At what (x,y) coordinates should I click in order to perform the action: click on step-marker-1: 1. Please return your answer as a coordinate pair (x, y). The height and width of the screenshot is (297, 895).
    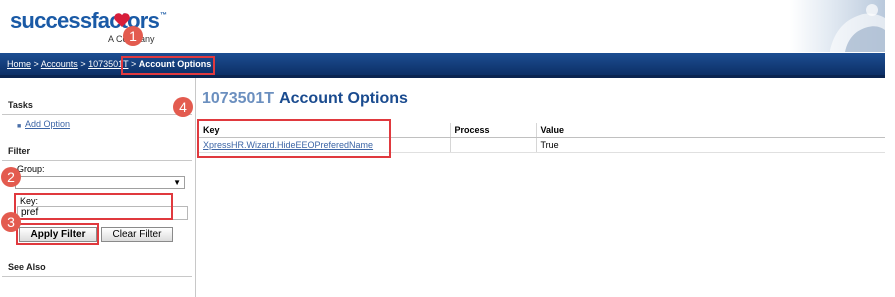
    Looking at the image, I should click on (133, 36).